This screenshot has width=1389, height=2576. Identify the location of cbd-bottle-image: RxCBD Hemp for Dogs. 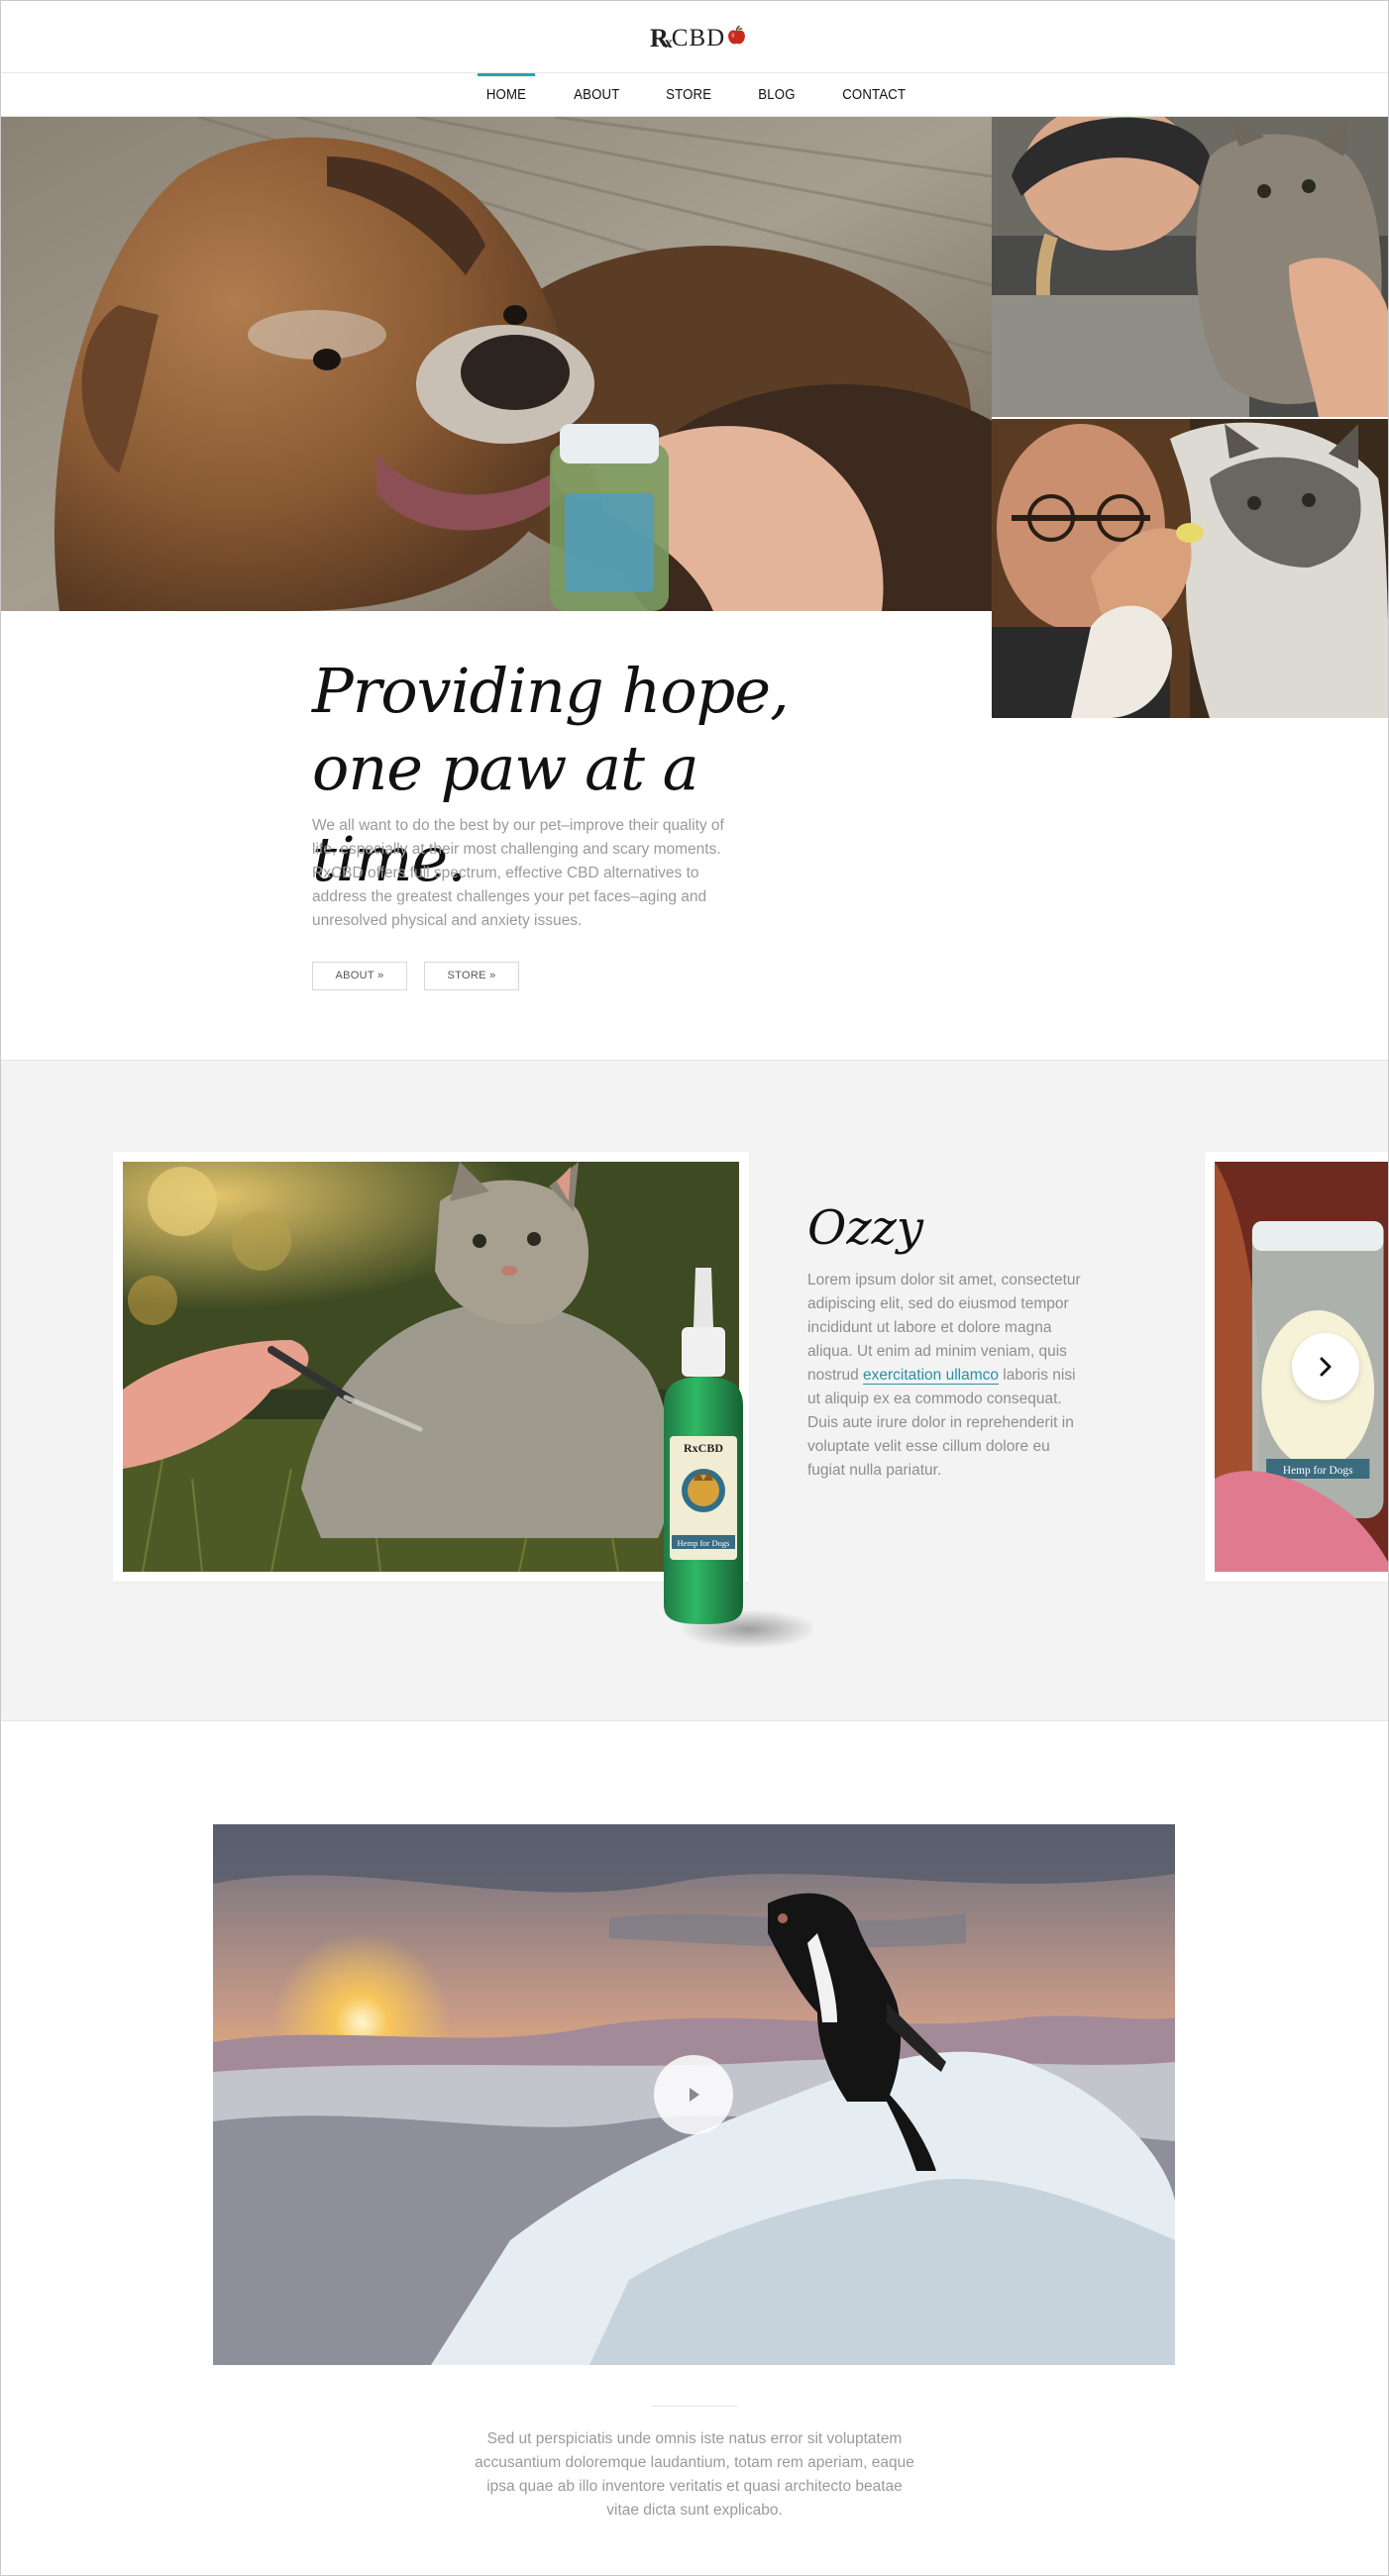
(733, 1466).